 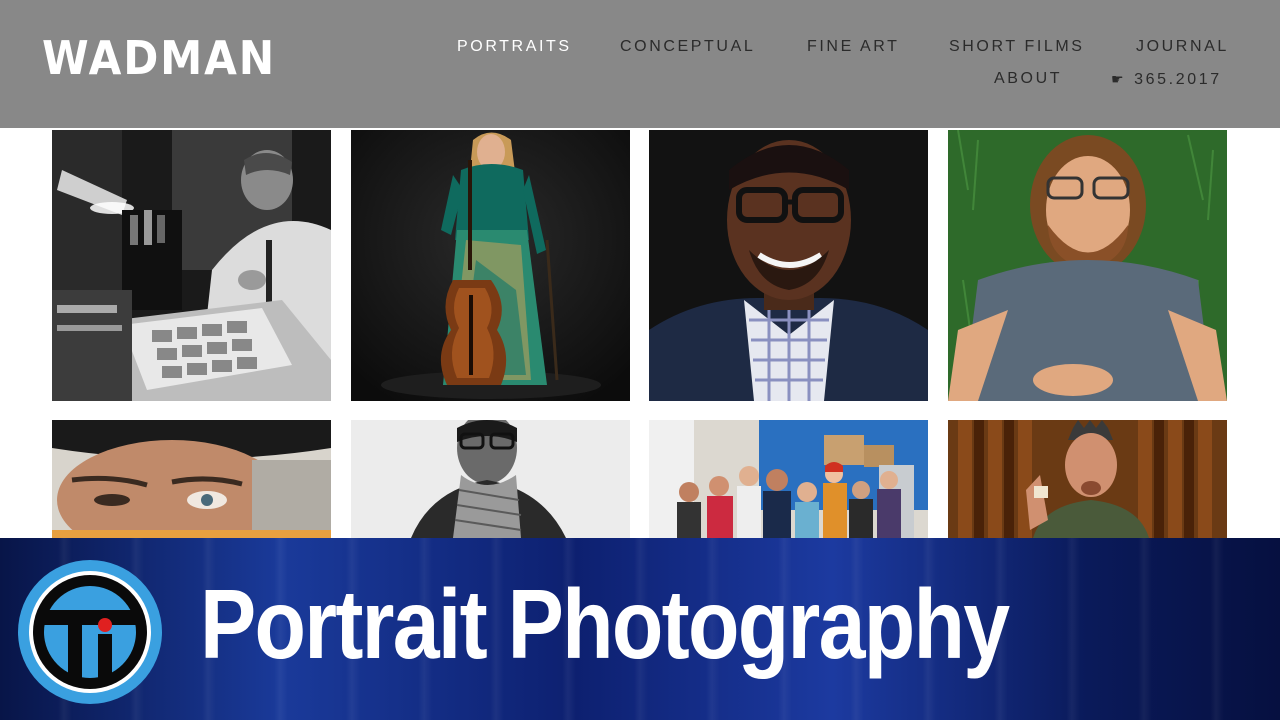 I want to click on nav-portraits: PORTRAITS, so click(x=514, y=47).